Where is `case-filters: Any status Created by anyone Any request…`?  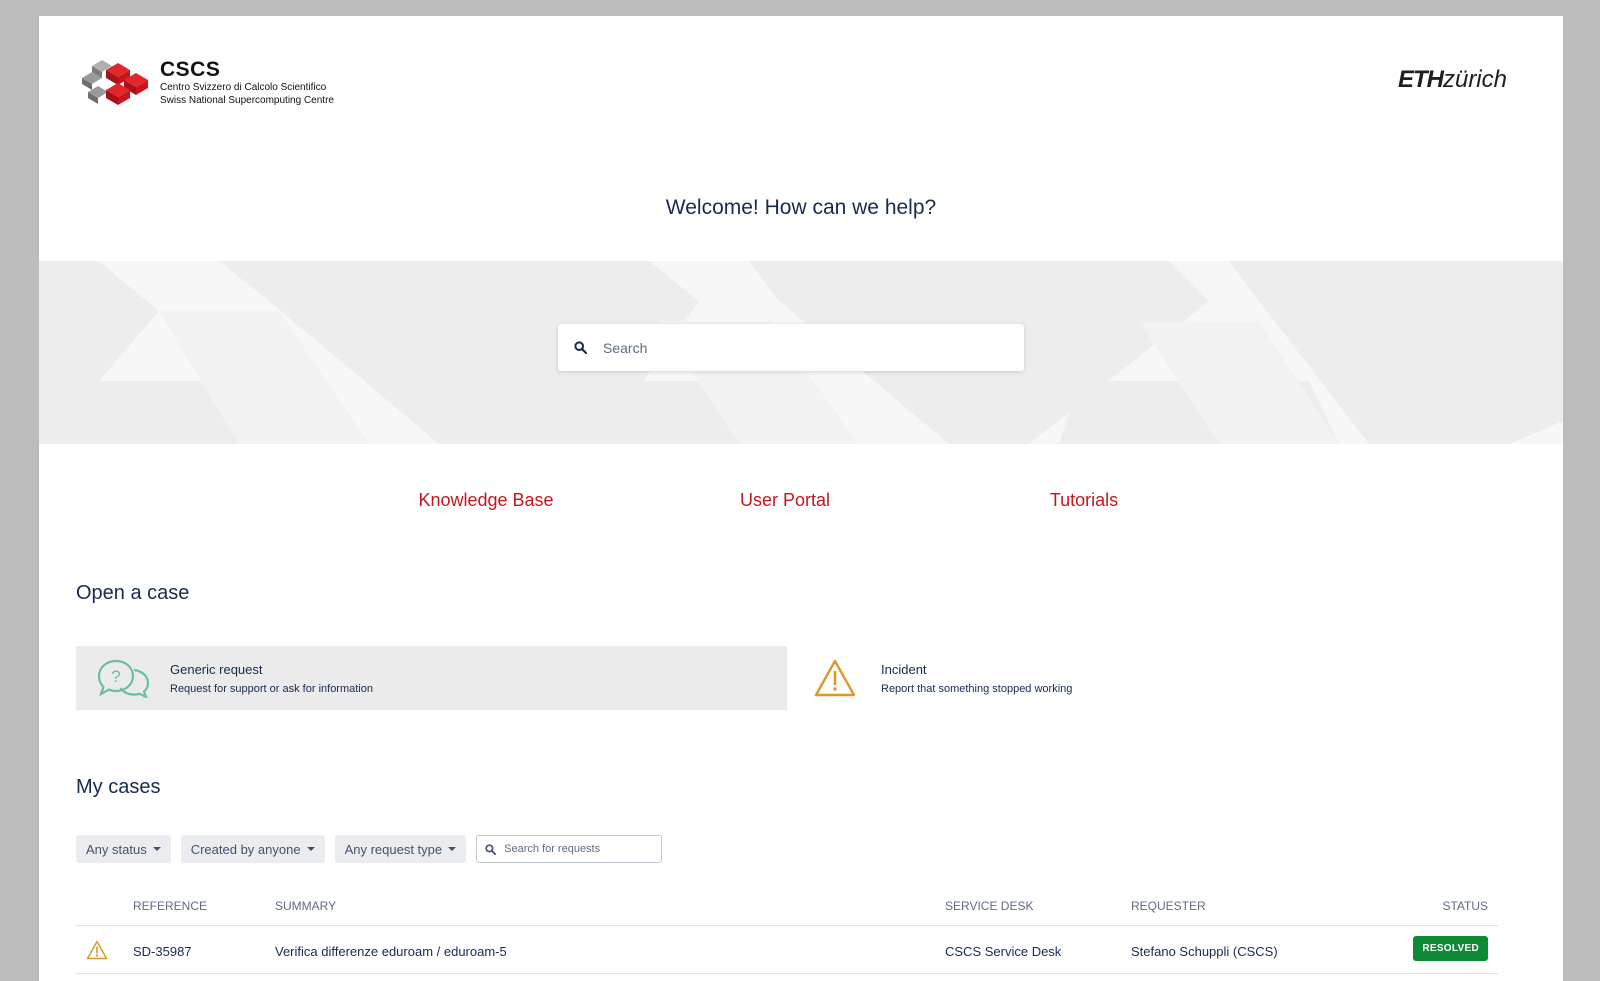
case-filters: Any status Created by anyone Any request… is located at coordinates (369, 849).